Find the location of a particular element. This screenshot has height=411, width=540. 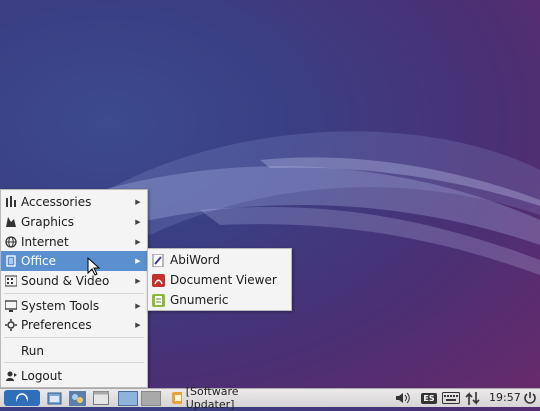

lubuntu-logo-icon is located at coordinates (22, 398).